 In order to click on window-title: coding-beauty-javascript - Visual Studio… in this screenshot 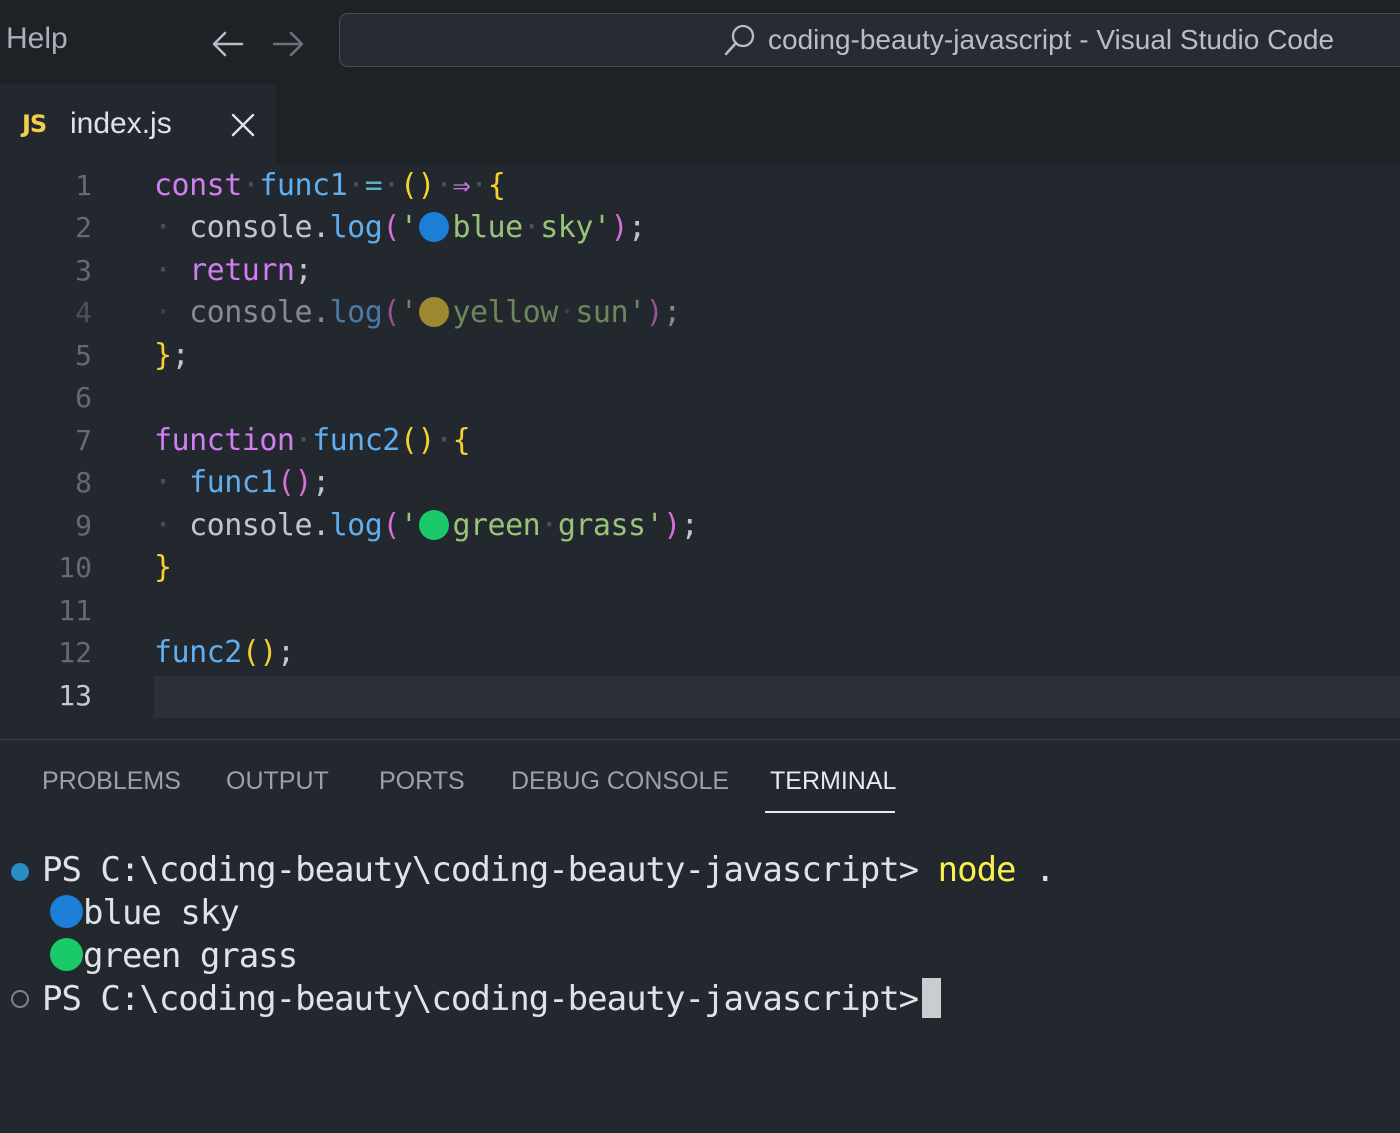, I will do `click(1051, 39)`.